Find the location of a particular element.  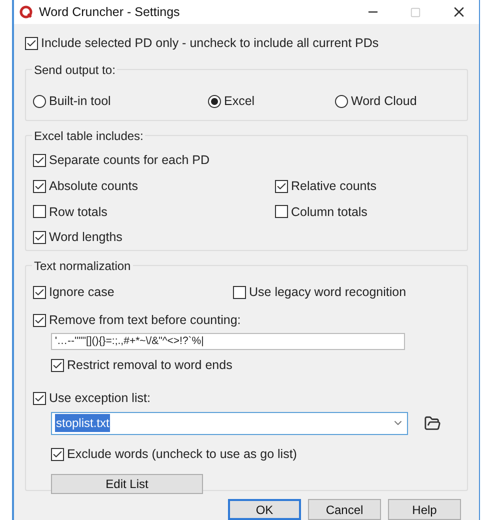

dialog-button: Help is located at coordinates (424, 509).